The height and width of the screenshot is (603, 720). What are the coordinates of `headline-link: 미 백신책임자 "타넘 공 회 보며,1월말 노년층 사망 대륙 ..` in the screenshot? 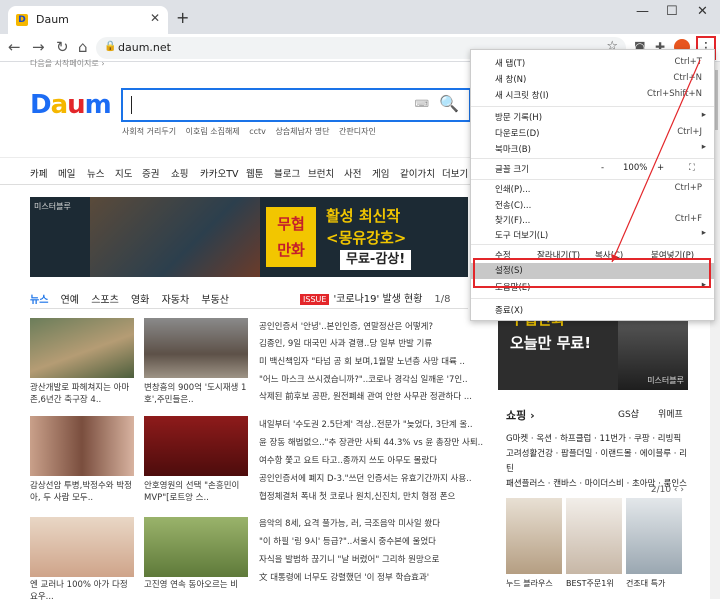 It's located at (362, 361).